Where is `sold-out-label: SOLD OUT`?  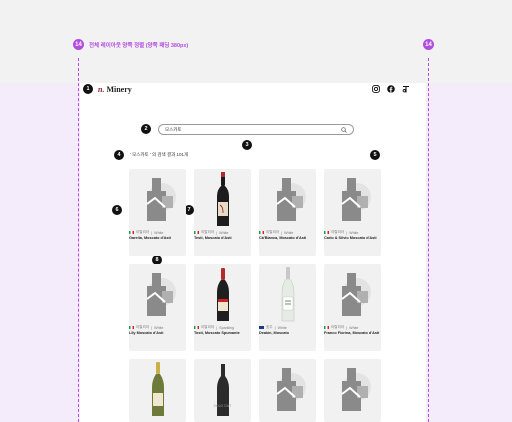 sold-out-label: SOLD OUT is located at coordinates (222, 406).